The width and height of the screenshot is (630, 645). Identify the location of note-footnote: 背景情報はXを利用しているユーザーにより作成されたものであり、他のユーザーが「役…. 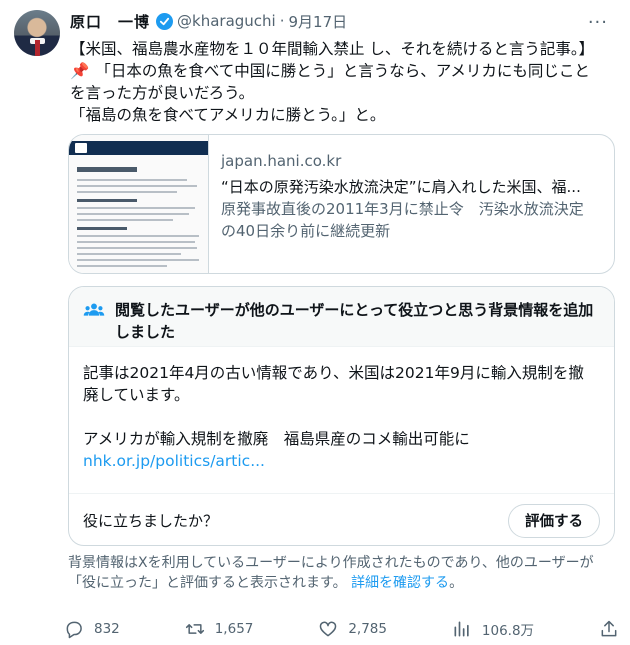
(331, 573).